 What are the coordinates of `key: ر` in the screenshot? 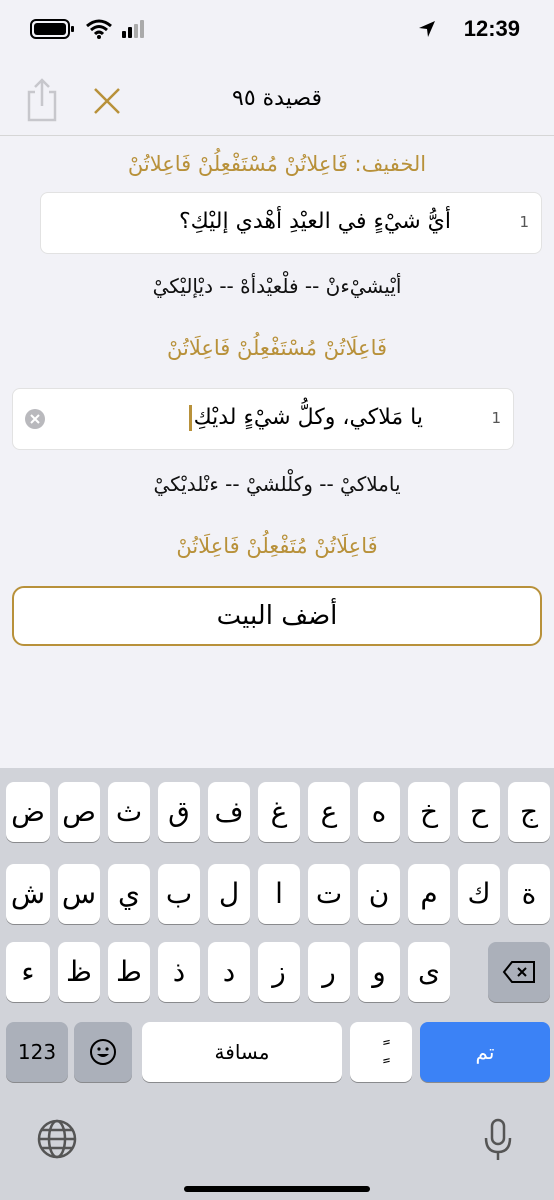 It's located at (329, 972).